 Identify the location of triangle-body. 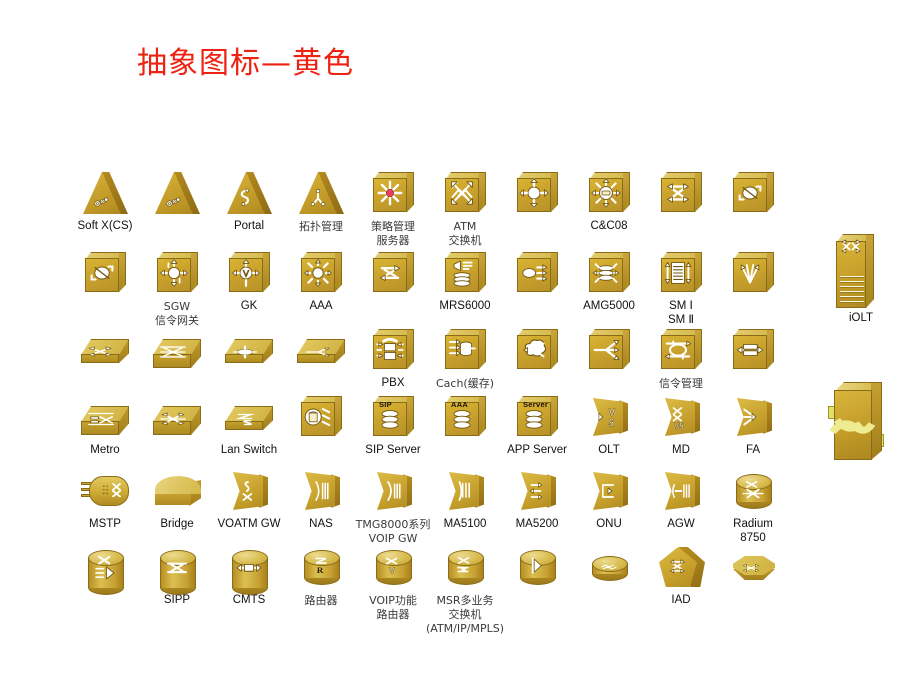
(250, 193).